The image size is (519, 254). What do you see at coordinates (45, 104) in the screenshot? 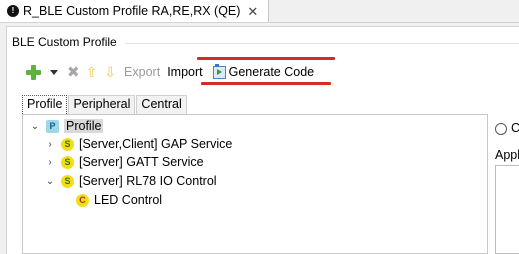
I see `tab-profile: Profile` at bounding box center [45, 104].